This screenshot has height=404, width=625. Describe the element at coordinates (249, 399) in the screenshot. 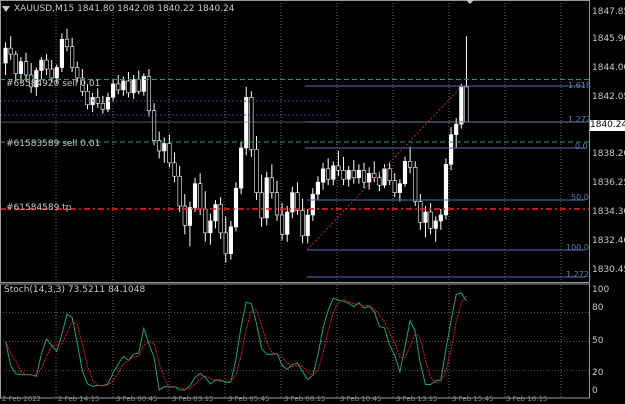

I see `time-label: 3 Feb 05:45` at that location.